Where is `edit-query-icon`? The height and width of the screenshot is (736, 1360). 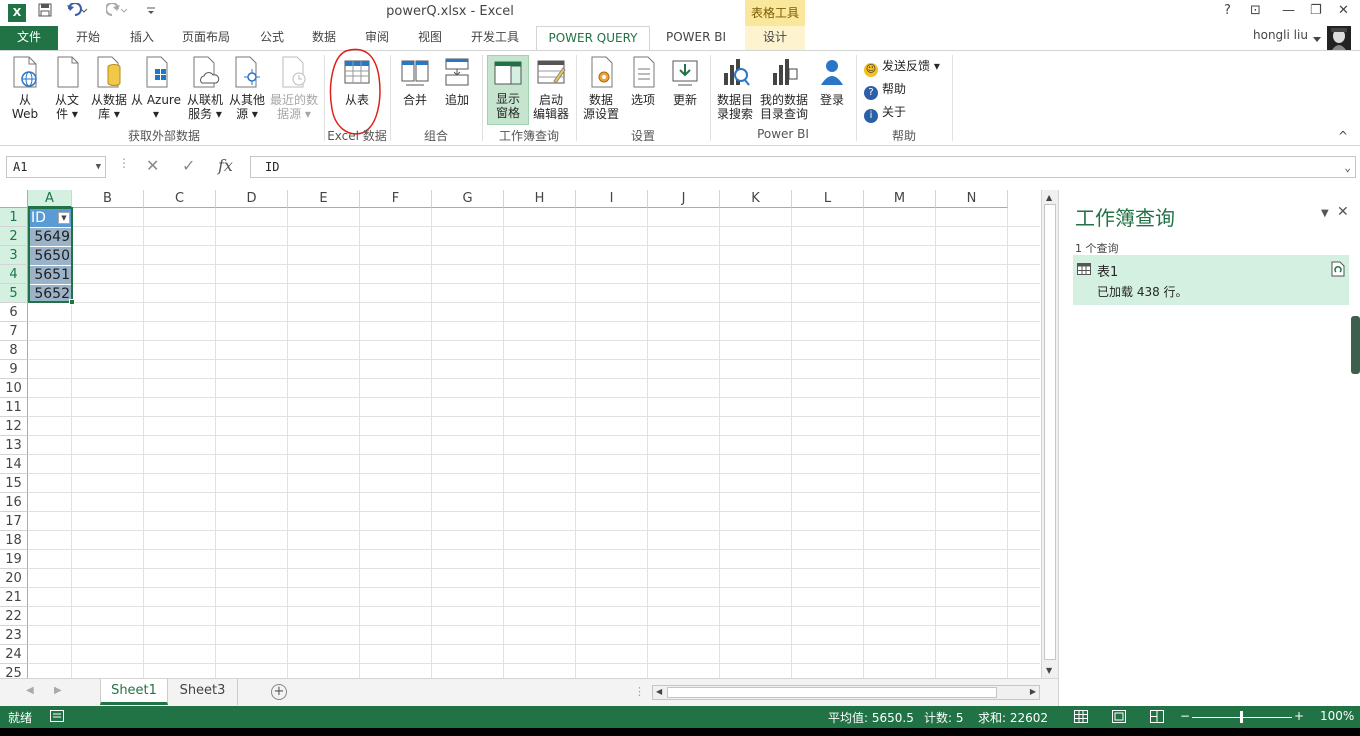 edit-query-icon is located at coordinates (1338, 270).